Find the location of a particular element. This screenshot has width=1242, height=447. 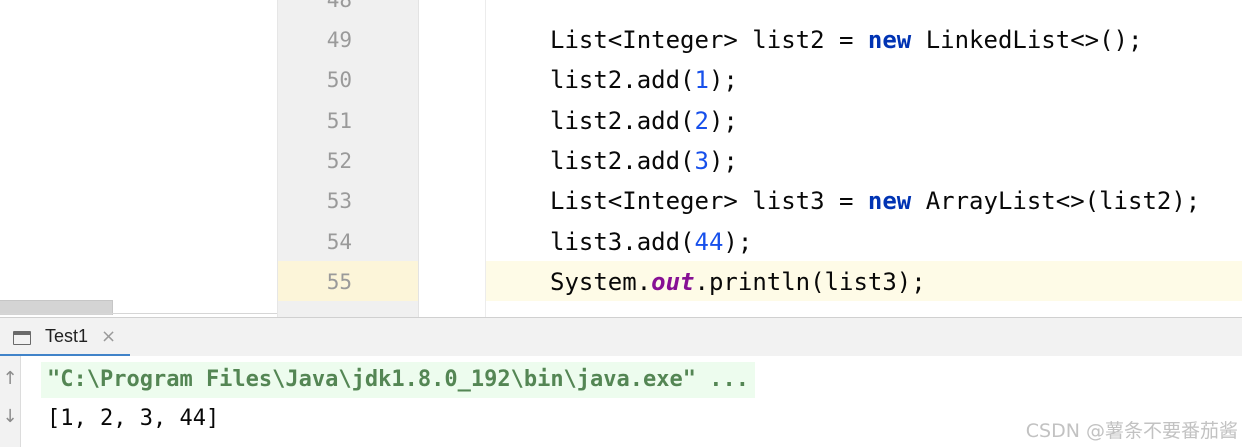

console-icon is located at coordinates (22, 338).